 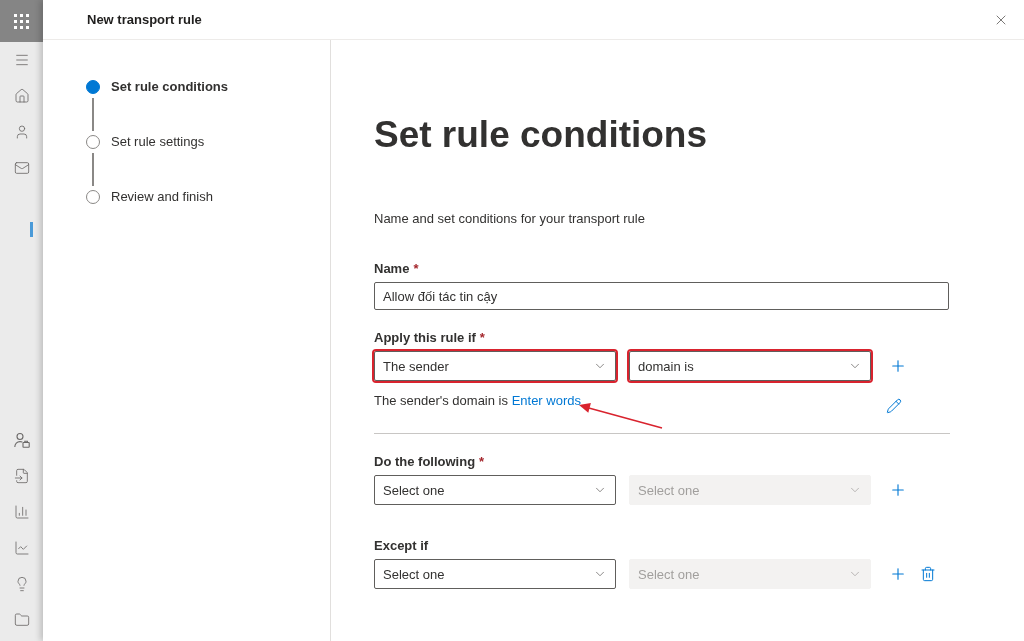 I want to click on page-heading: Set rule conditions, so click(x=541, y=135).